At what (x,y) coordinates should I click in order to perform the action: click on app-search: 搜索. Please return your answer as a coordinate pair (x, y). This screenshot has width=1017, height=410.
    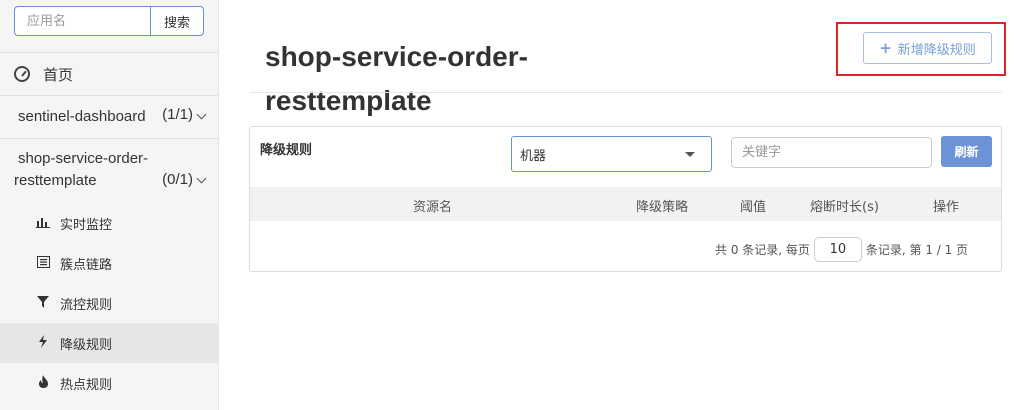
    Looking at the image, I should click on (109, 21).